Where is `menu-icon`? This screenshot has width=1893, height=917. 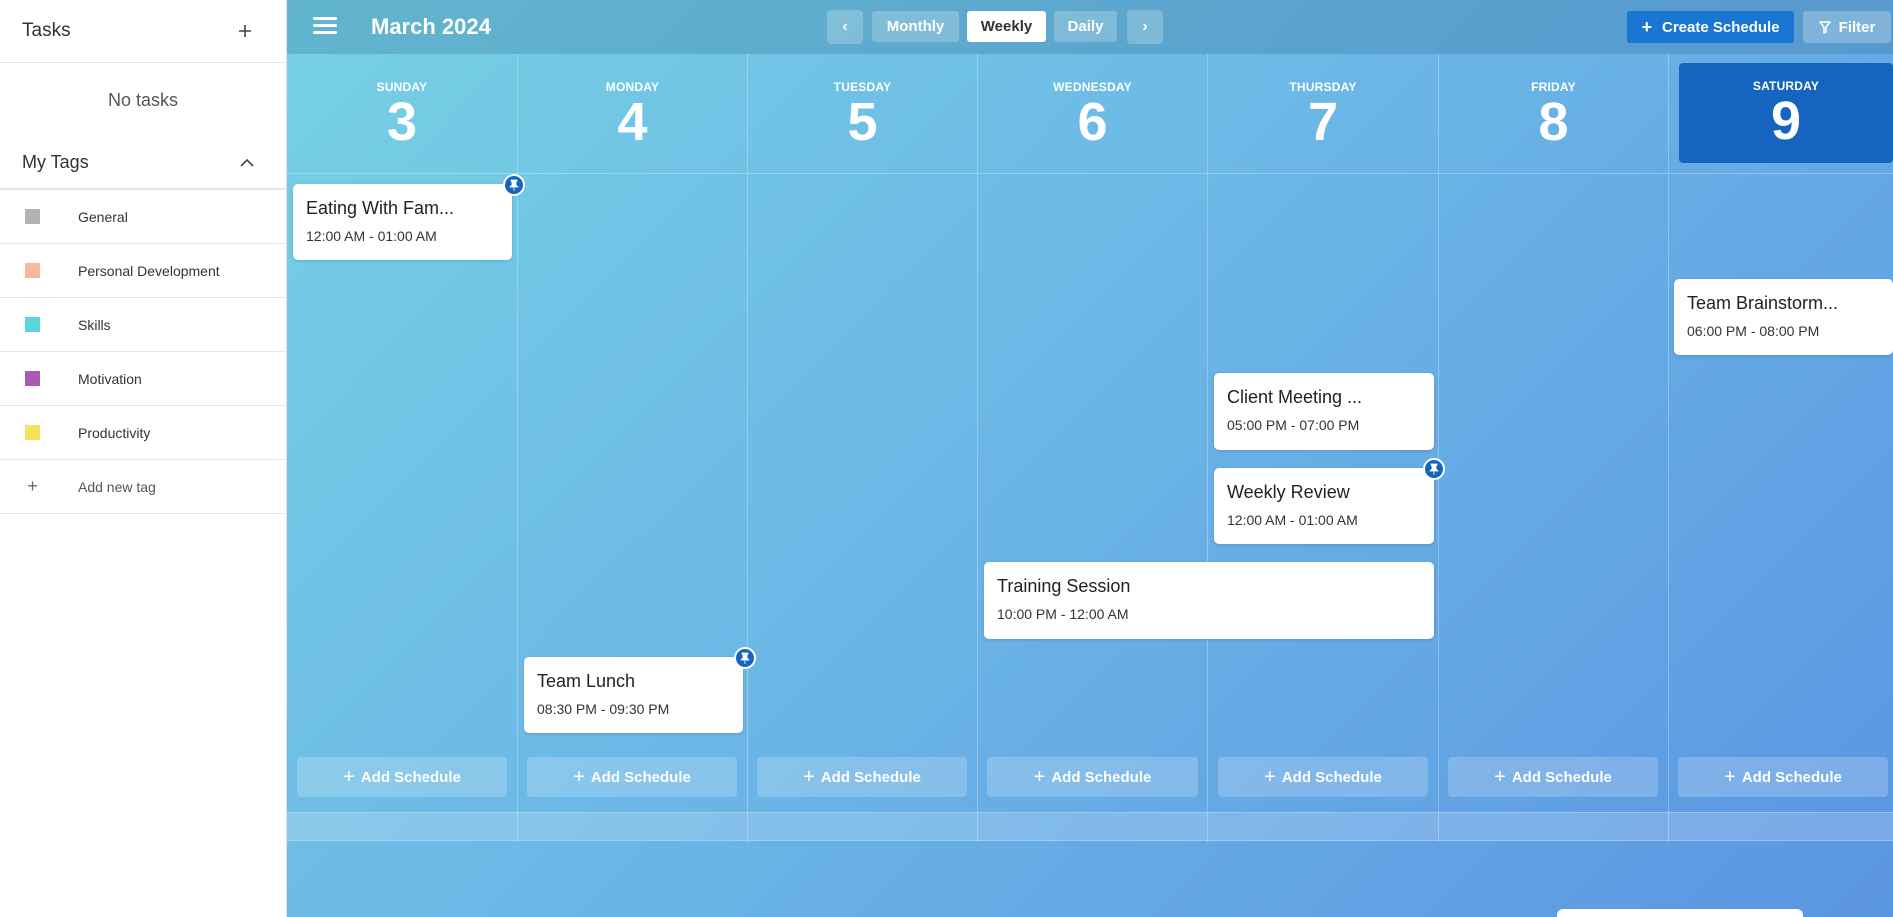
menu-icon is located at coordinates (325, 27).